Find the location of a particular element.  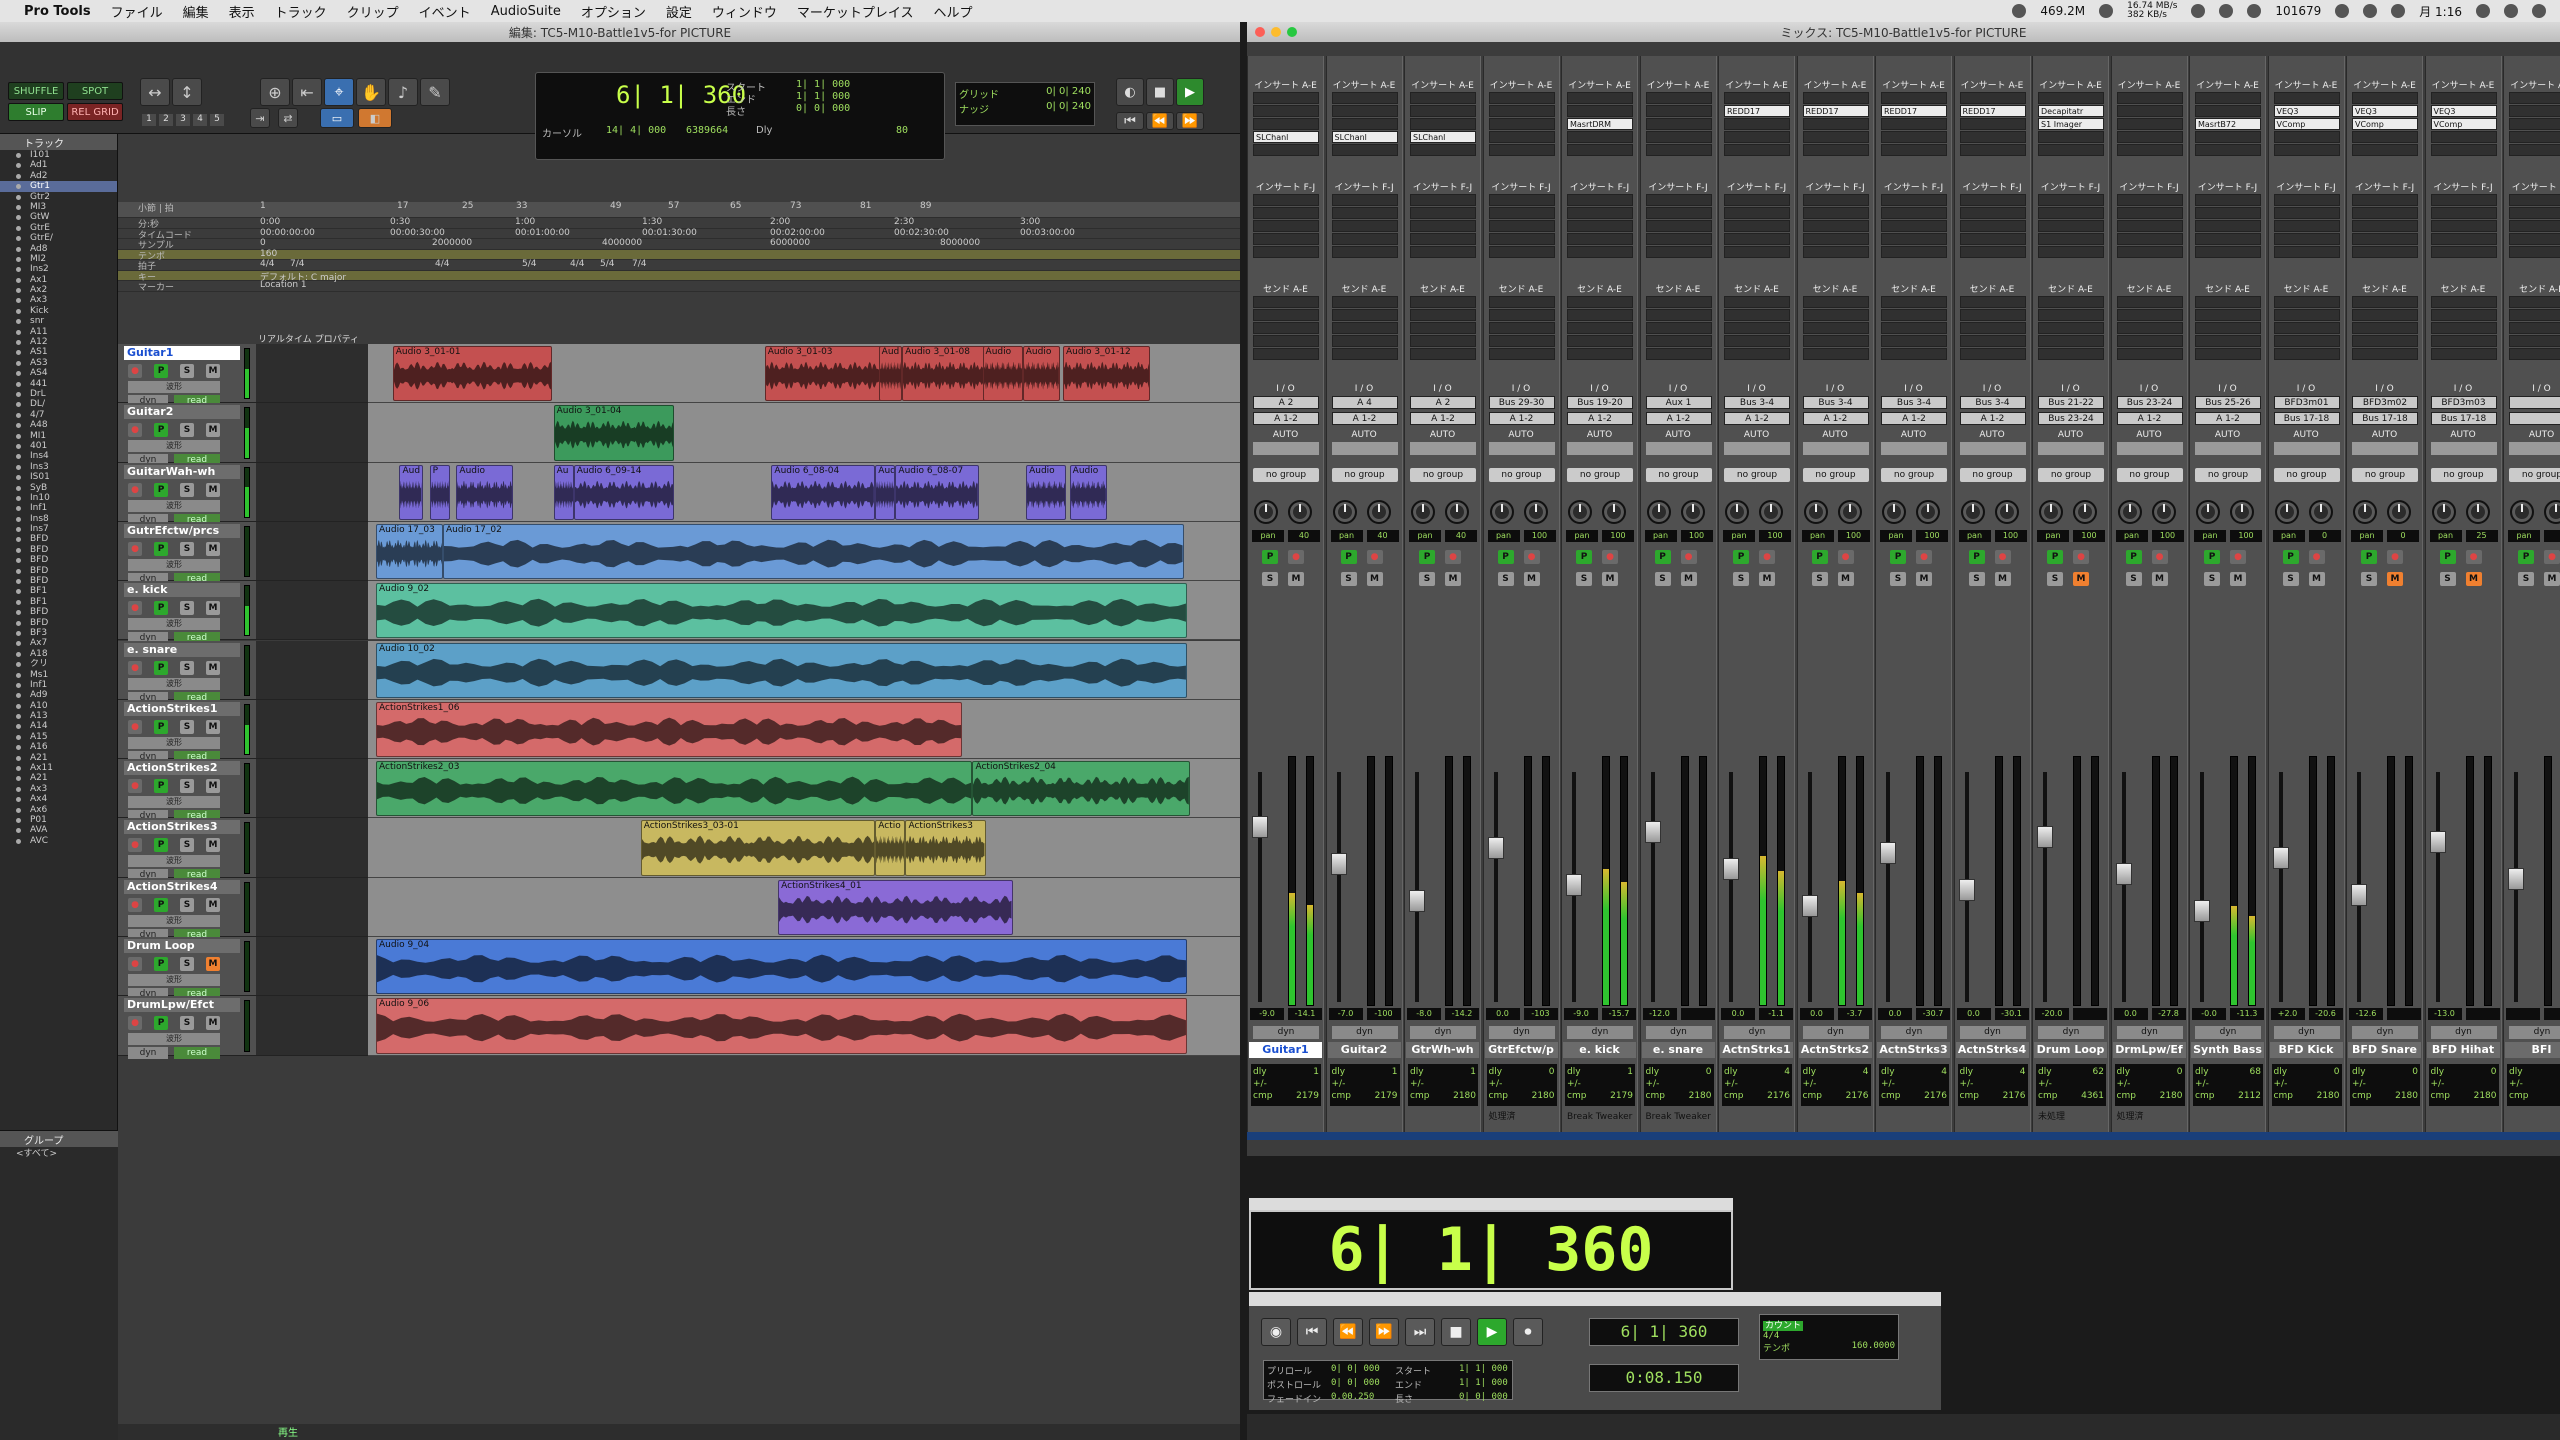

peak-value: -15.7 is located at coordinates (1619, 1014).